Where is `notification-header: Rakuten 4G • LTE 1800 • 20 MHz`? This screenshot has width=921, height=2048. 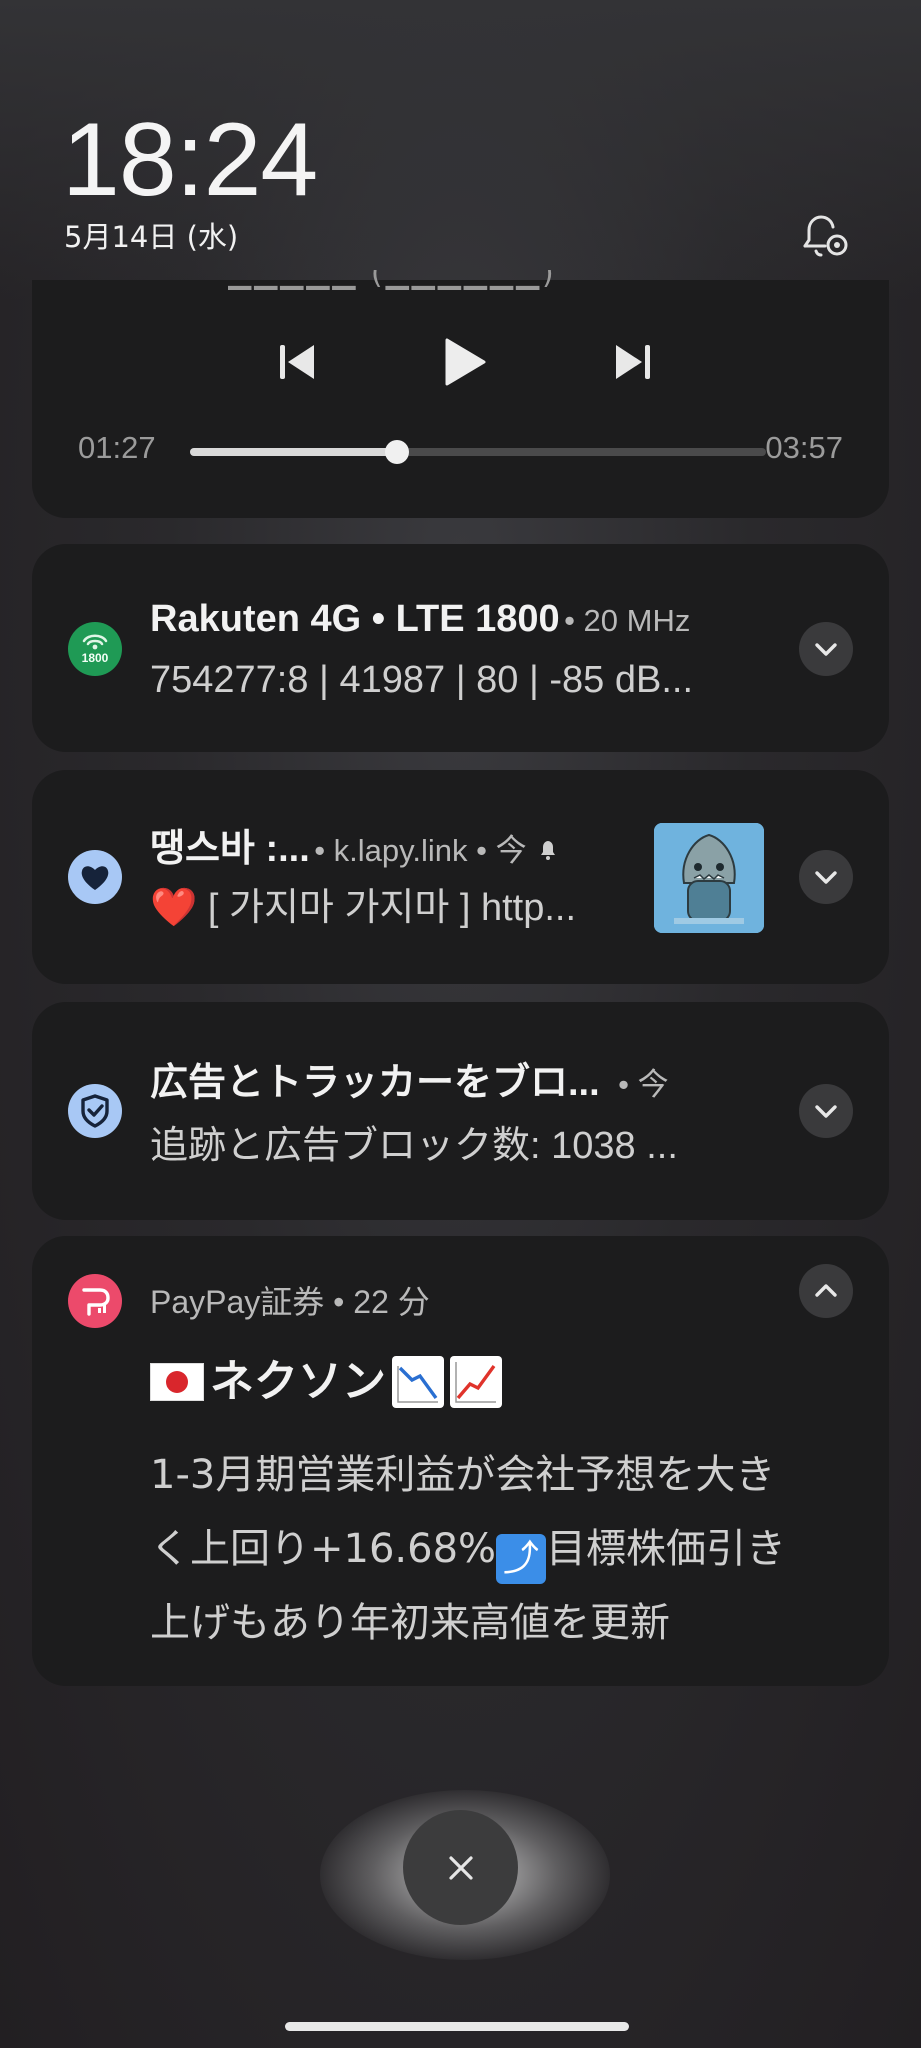 notification-header: Rakuten 4G • LTE 1800 • 20 MHz is located at coordinates (420, 619).